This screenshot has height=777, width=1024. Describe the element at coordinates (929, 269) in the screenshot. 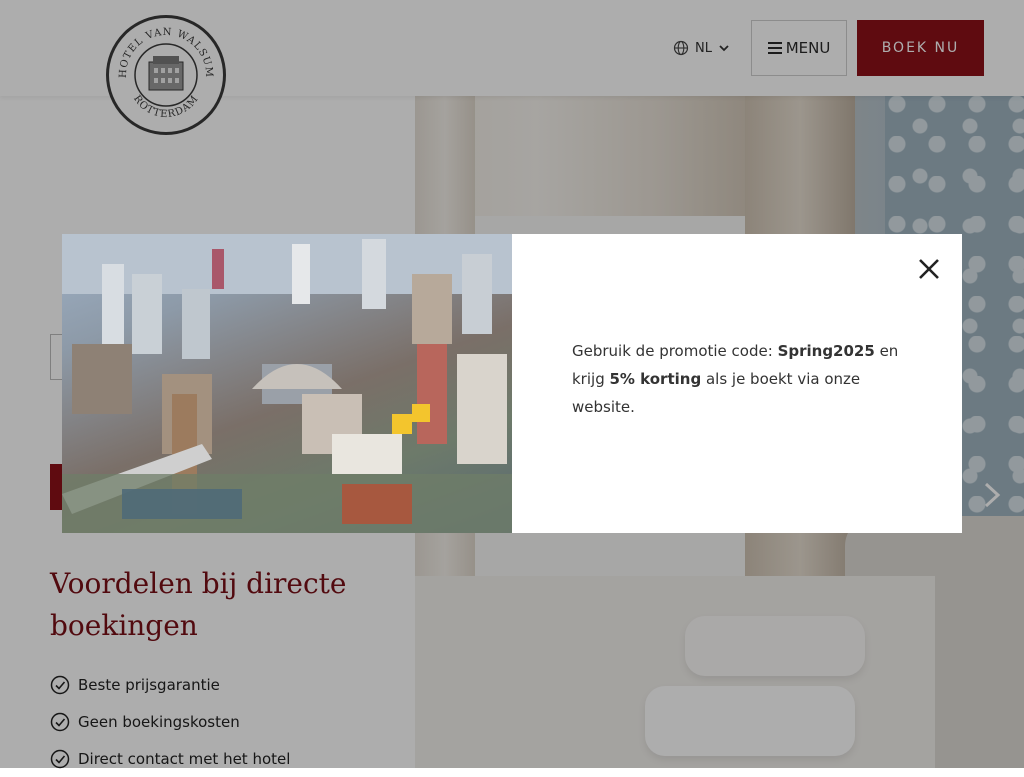

I see `close-icon` at that location.